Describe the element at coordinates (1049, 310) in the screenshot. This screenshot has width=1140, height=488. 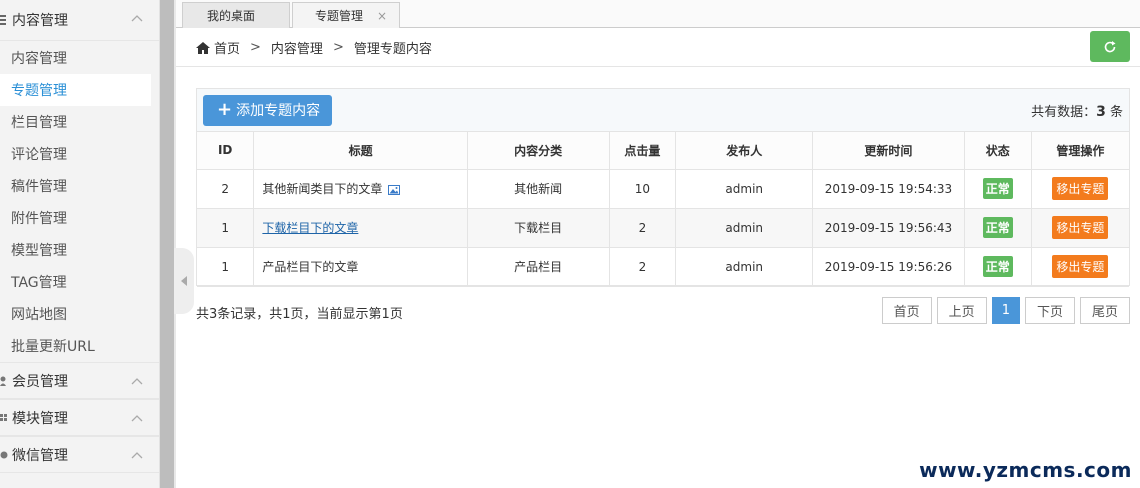
I see `next-page-button: 下页` at that location.